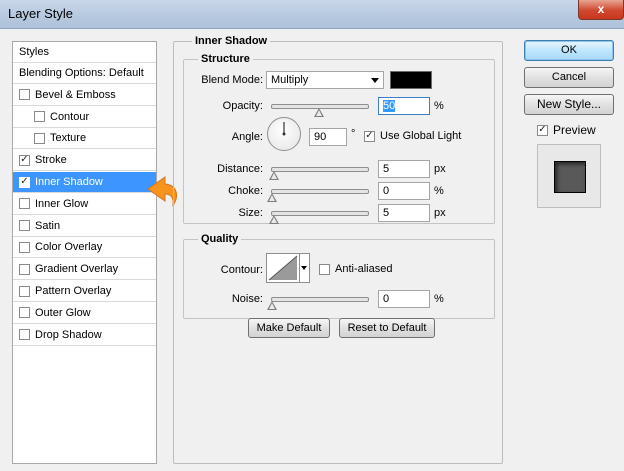 Image resolution: width=624 pixels, height=471 pixels. Describe the element at coordinates (440, 169) in the screenshot. I see `distance-unit: px` at that location.